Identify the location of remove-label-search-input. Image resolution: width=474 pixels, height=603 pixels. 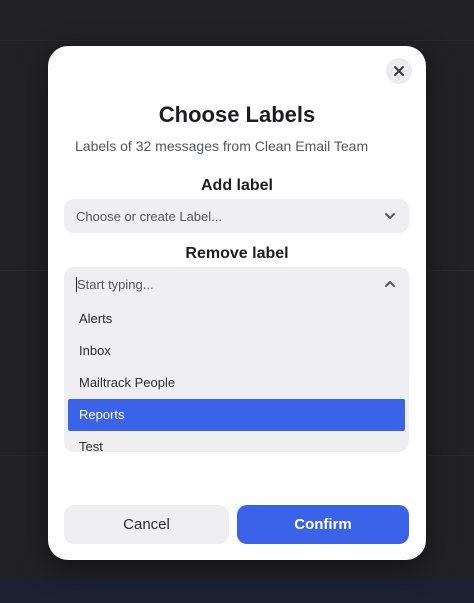
(229, 284).